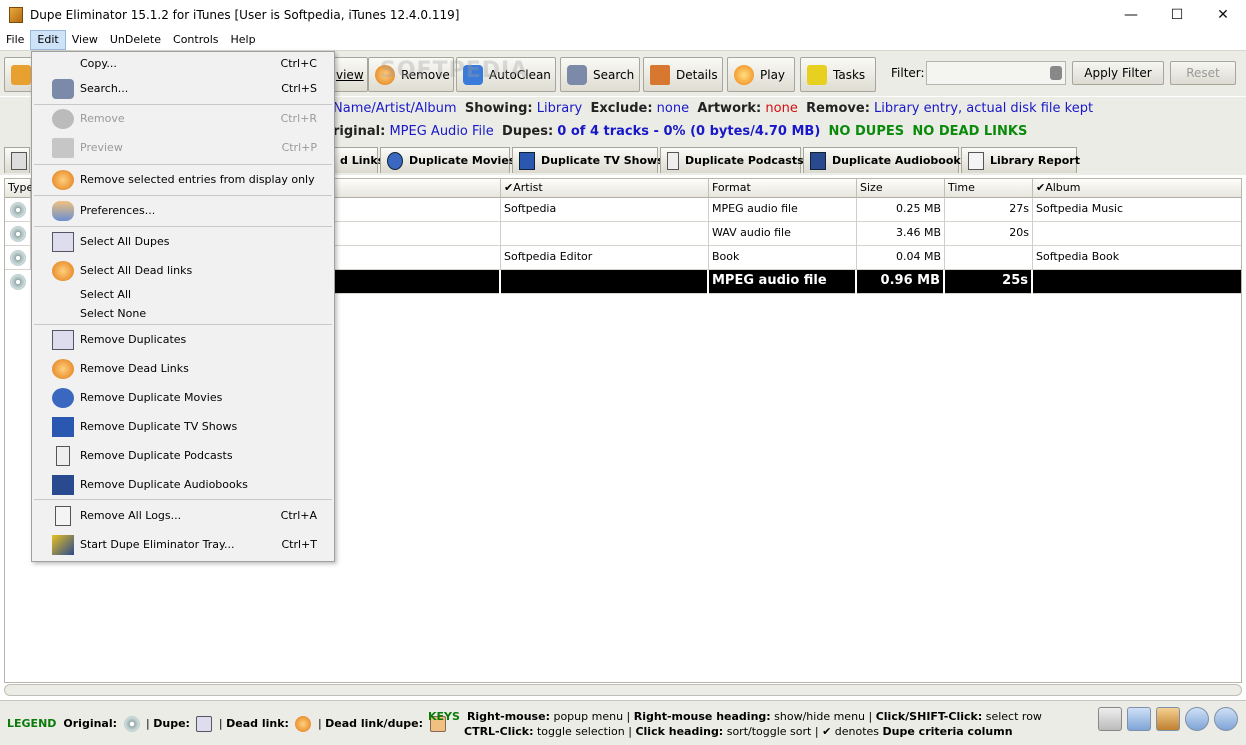  I want to click on play-button: Play, so click(761, 74).